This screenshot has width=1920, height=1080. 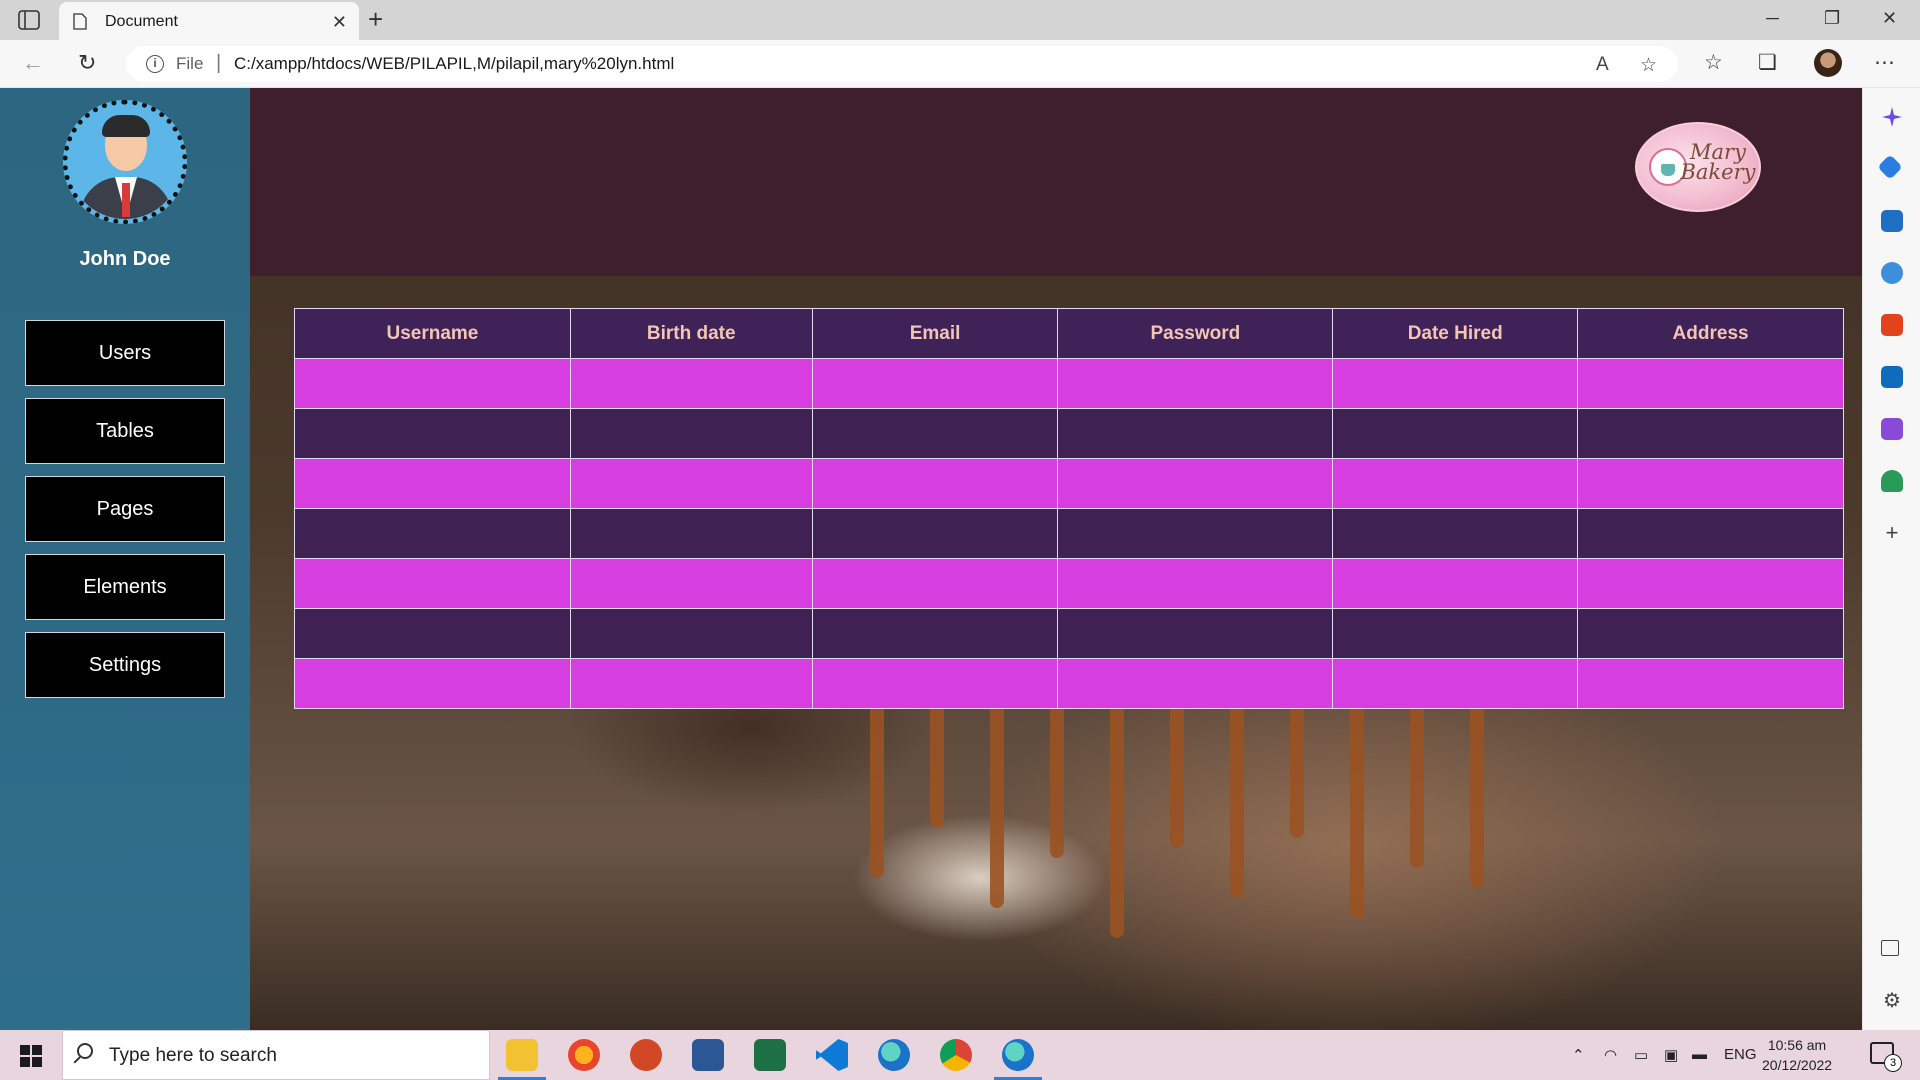 I want to click on chevron-up-icon: ⌃, so click(x=1578, y=1055).